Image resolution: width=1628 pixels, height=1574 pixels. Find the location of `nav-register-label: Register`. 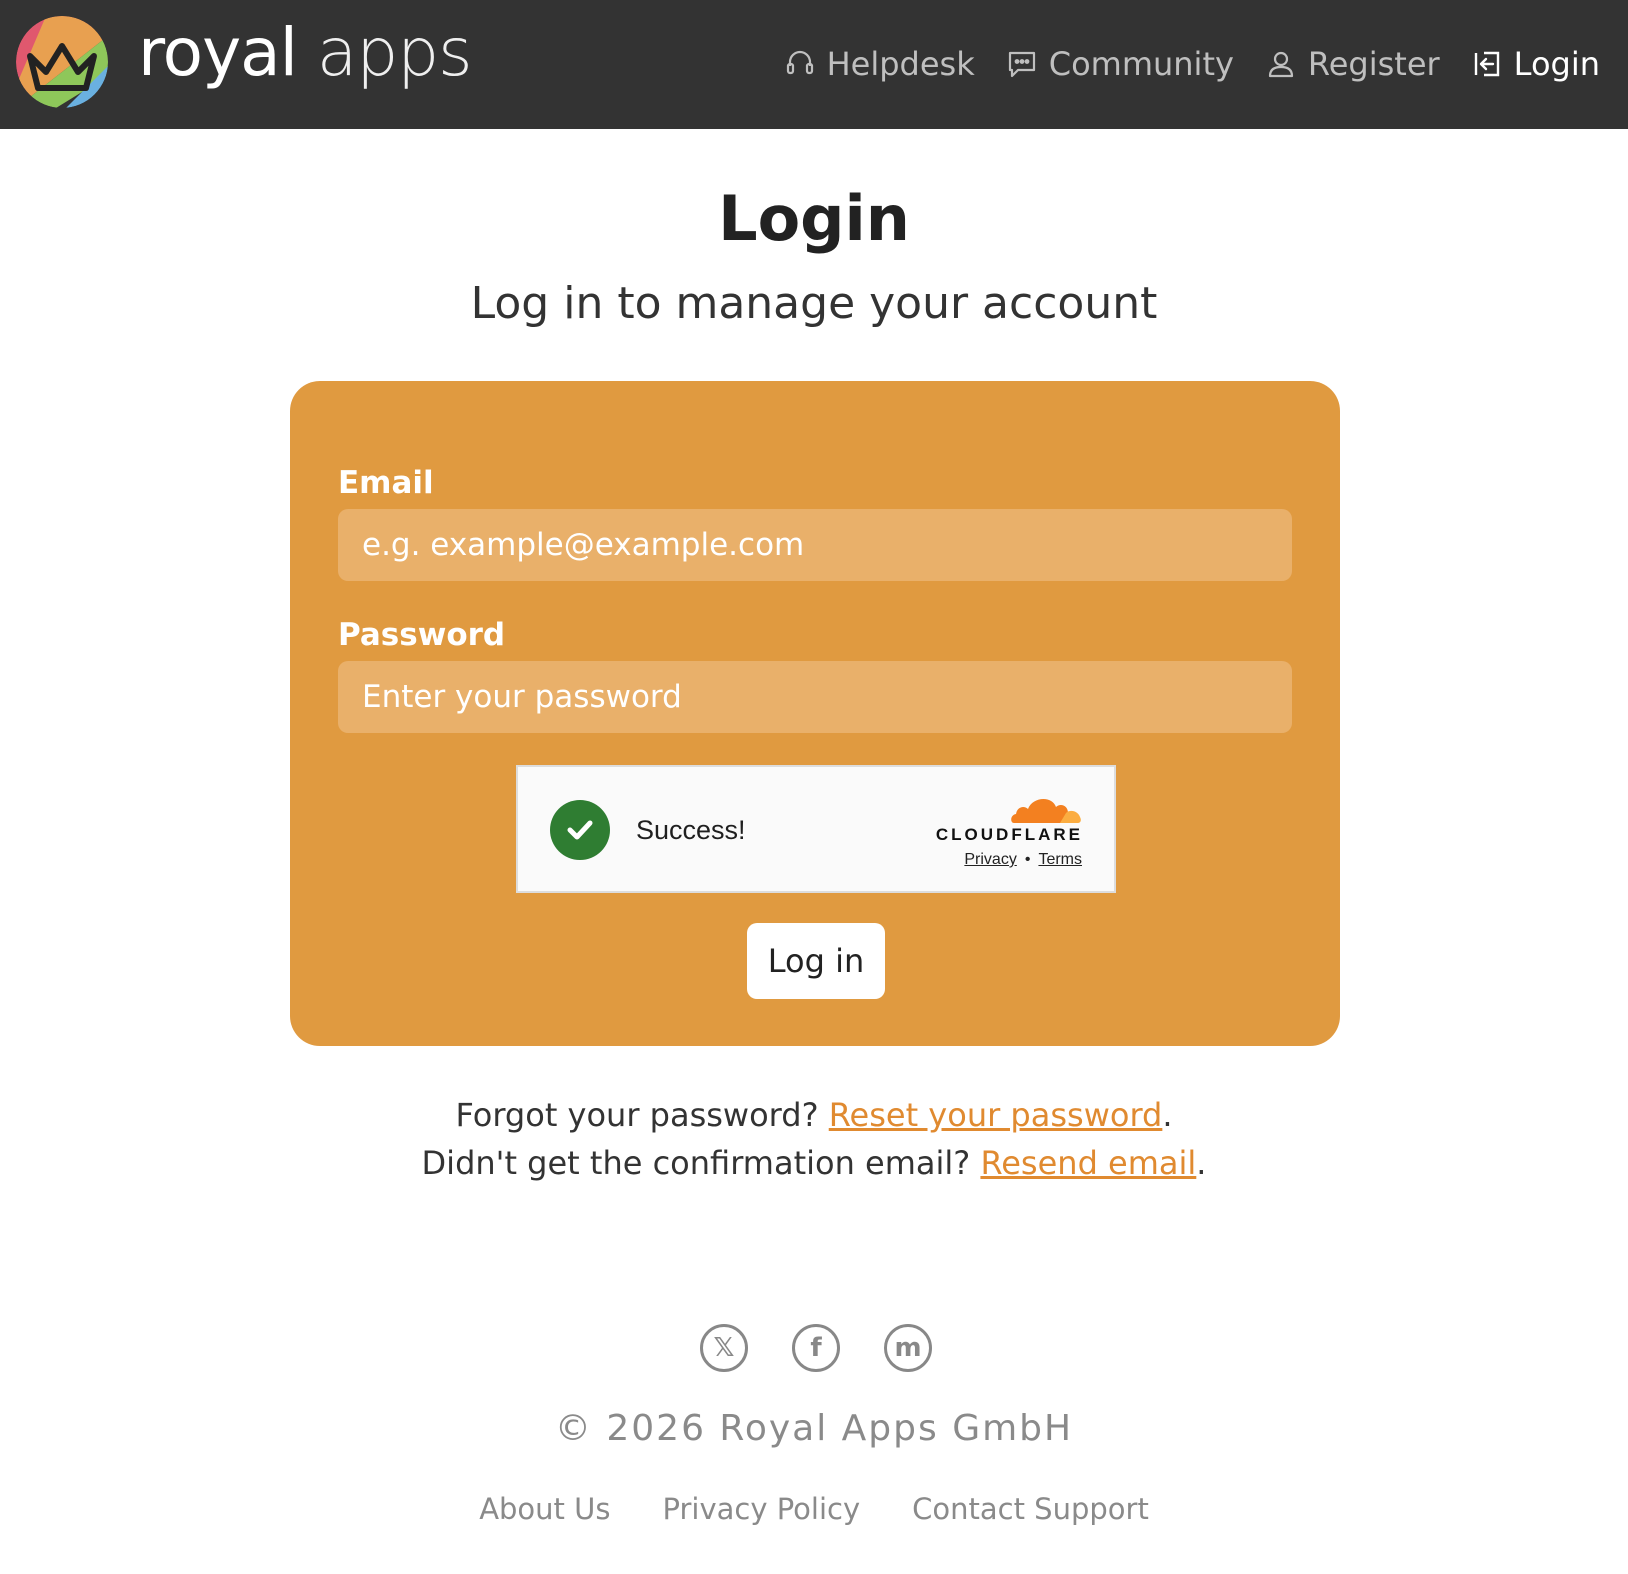

nav-register-label: Register is located at coordinates (1373, 64).